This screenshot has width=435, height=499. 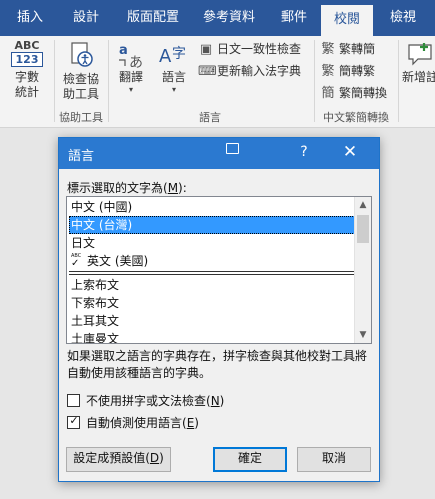 What do you see at coordinates (123, 50) in the screenshot?
I see `svg-text: a` at bounding box center [123, 50].